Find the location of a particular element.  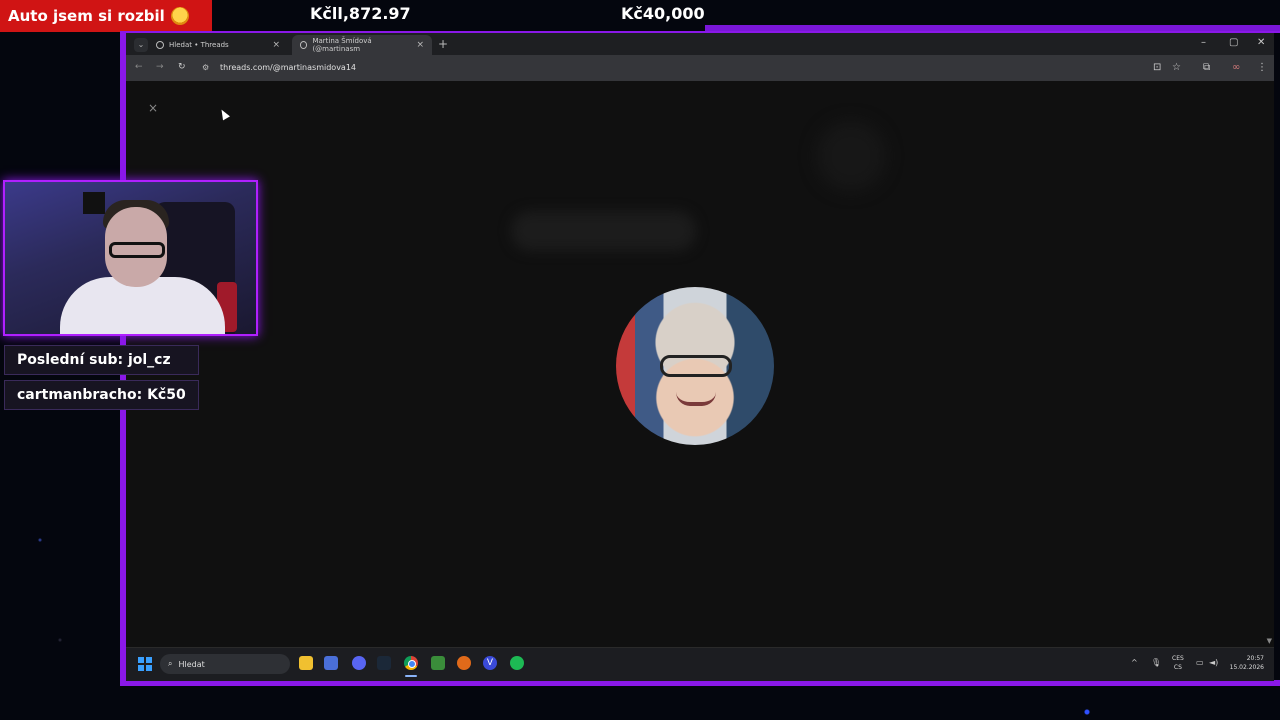

microphone-icon: 🎙 is located at coordinates (1156, 662).